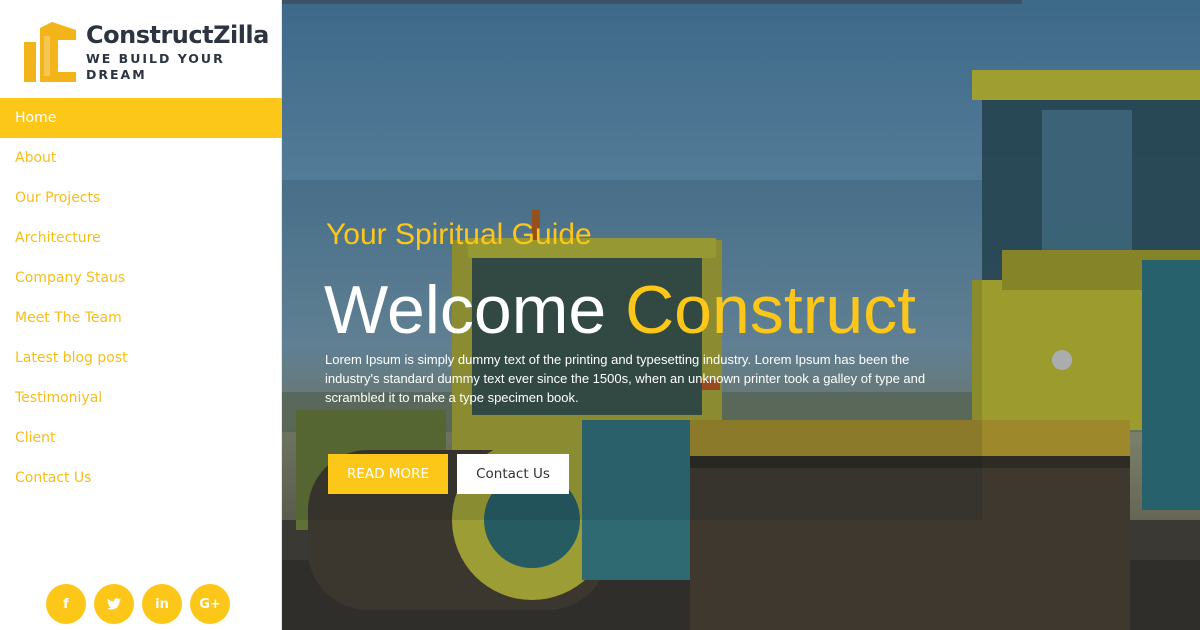 The height and width of the screenshot is (630, 1200). What do you see at coordinates (141, 478) in the screenshot?
I see `nav-item-contact-us: Contact Us` at bounding box center [141, 478].